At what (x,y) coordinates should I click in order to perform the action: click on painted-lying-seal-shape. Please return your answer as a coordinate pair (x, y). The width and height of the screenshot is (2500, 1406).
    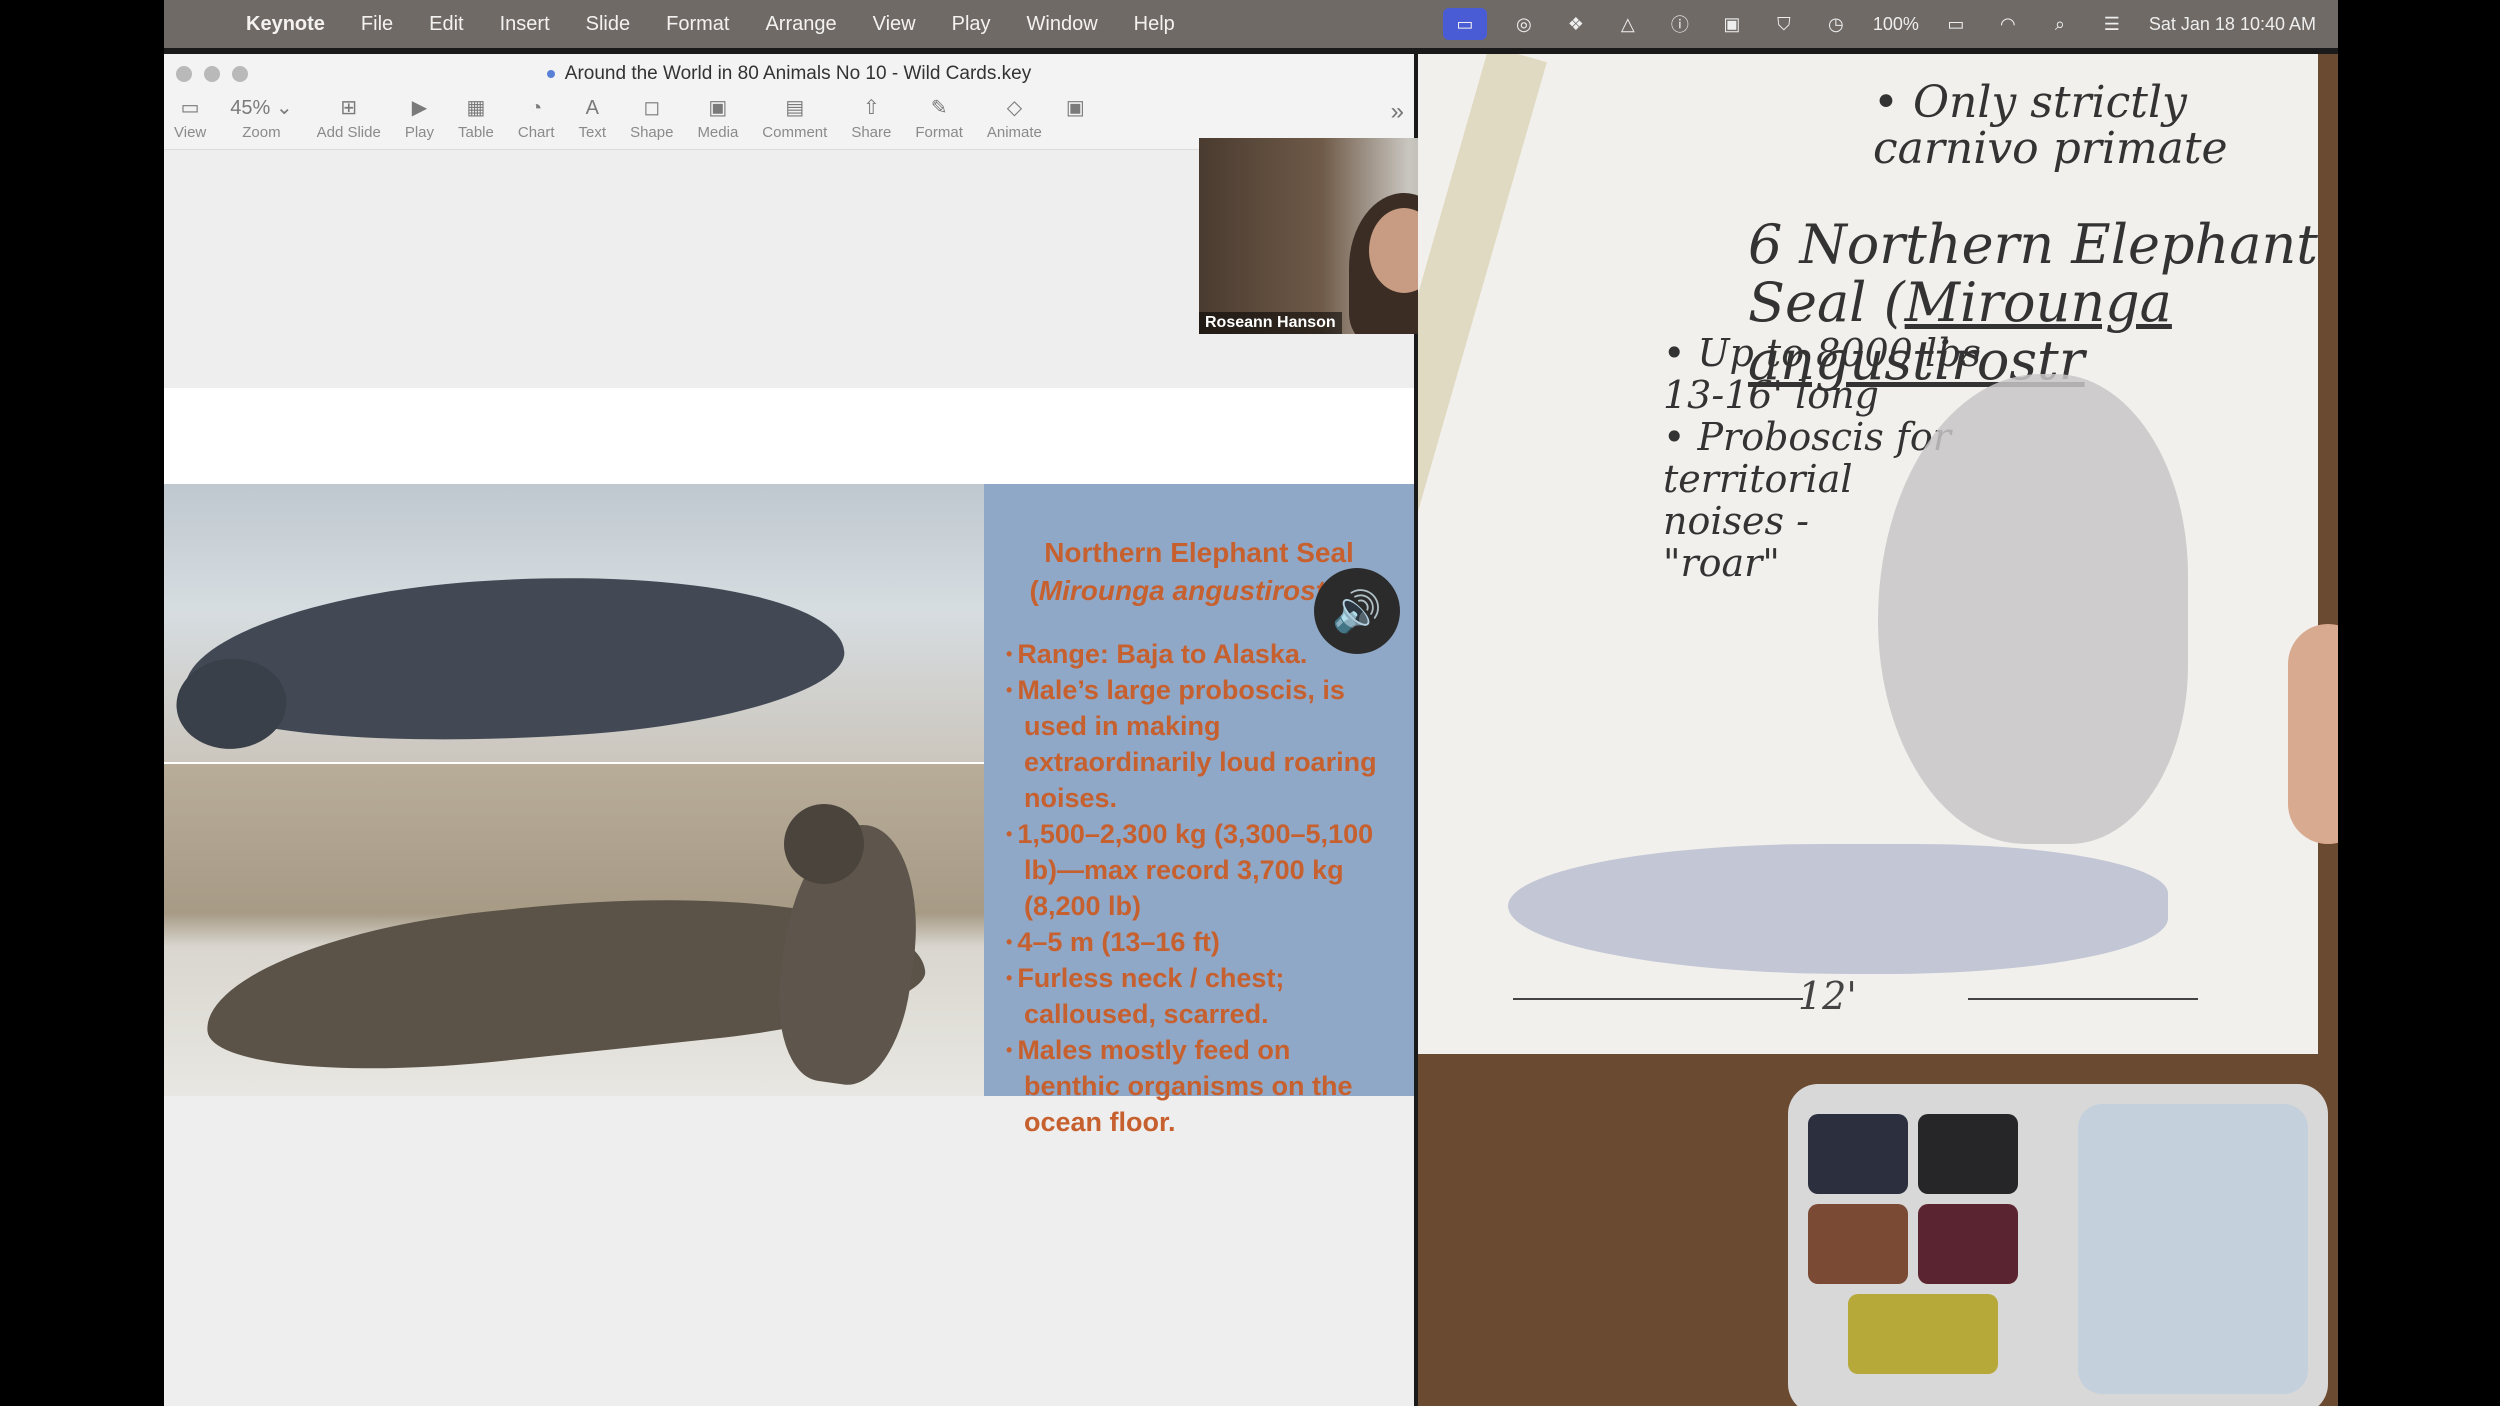
    Looking at the image, I should click on (1838, 909).